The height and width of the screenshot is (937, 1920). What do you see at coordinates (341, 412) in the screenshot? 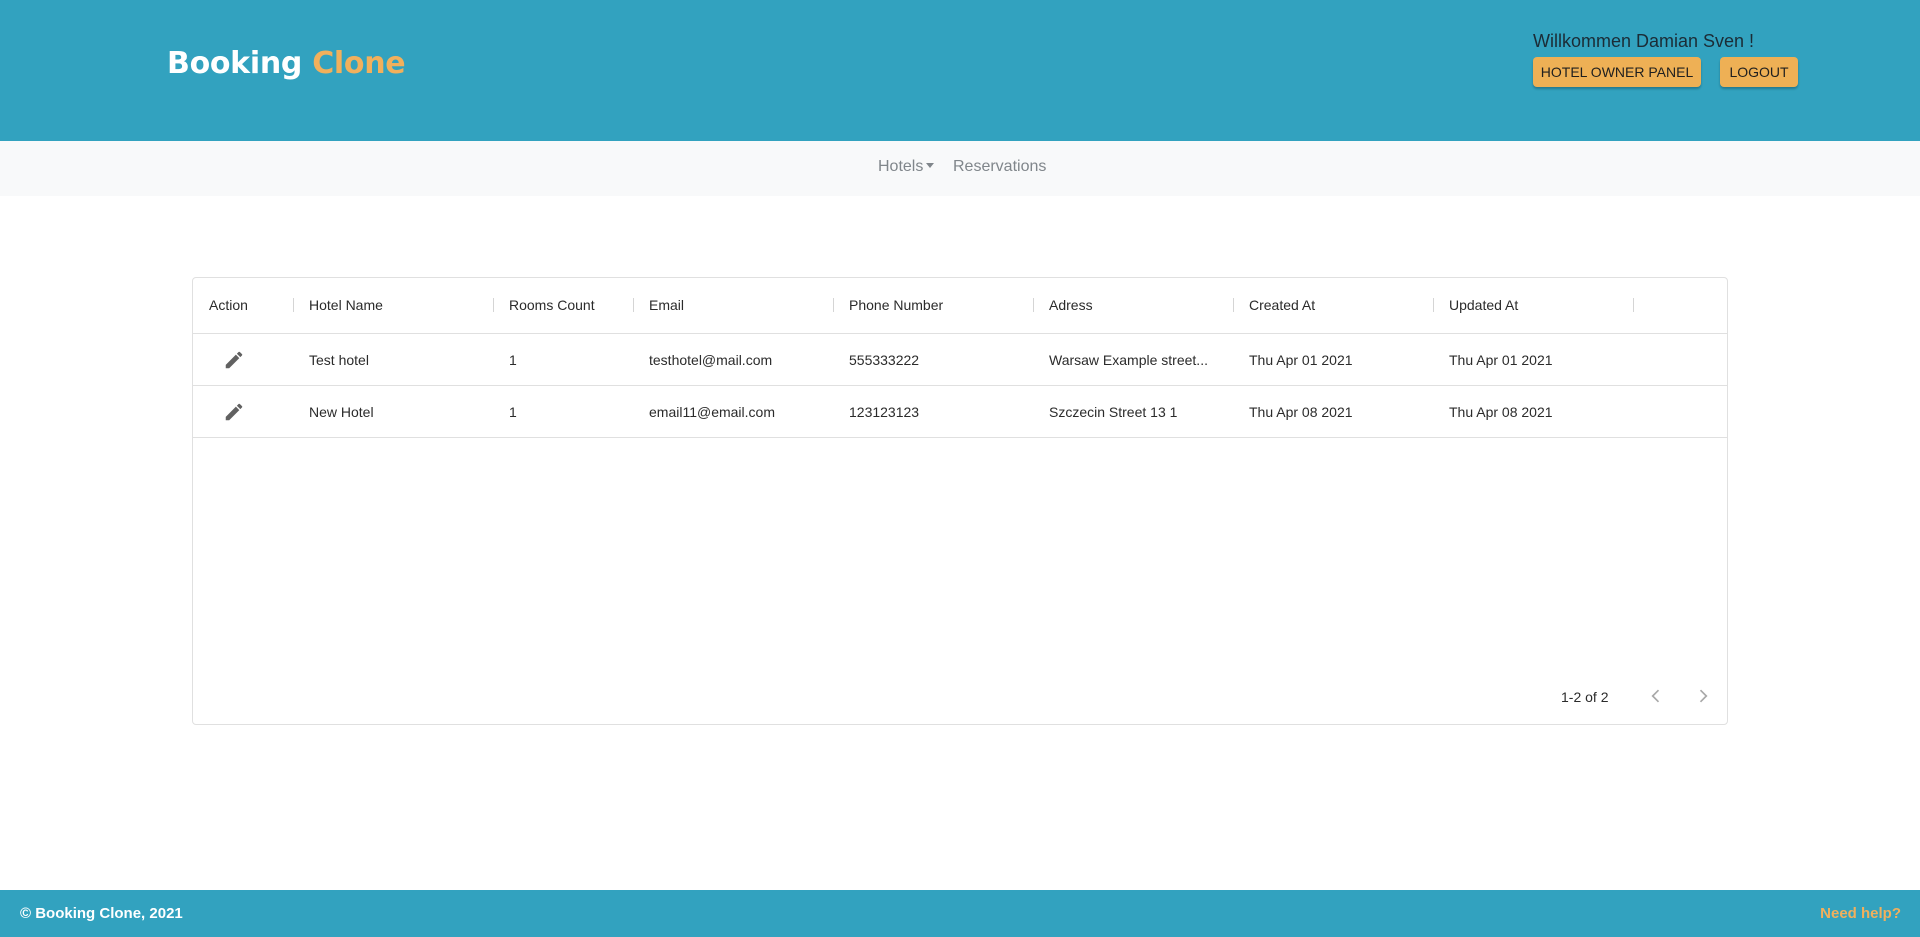
I see `cell-hotel-name: New Hotel` at bounding box center [341, 412].